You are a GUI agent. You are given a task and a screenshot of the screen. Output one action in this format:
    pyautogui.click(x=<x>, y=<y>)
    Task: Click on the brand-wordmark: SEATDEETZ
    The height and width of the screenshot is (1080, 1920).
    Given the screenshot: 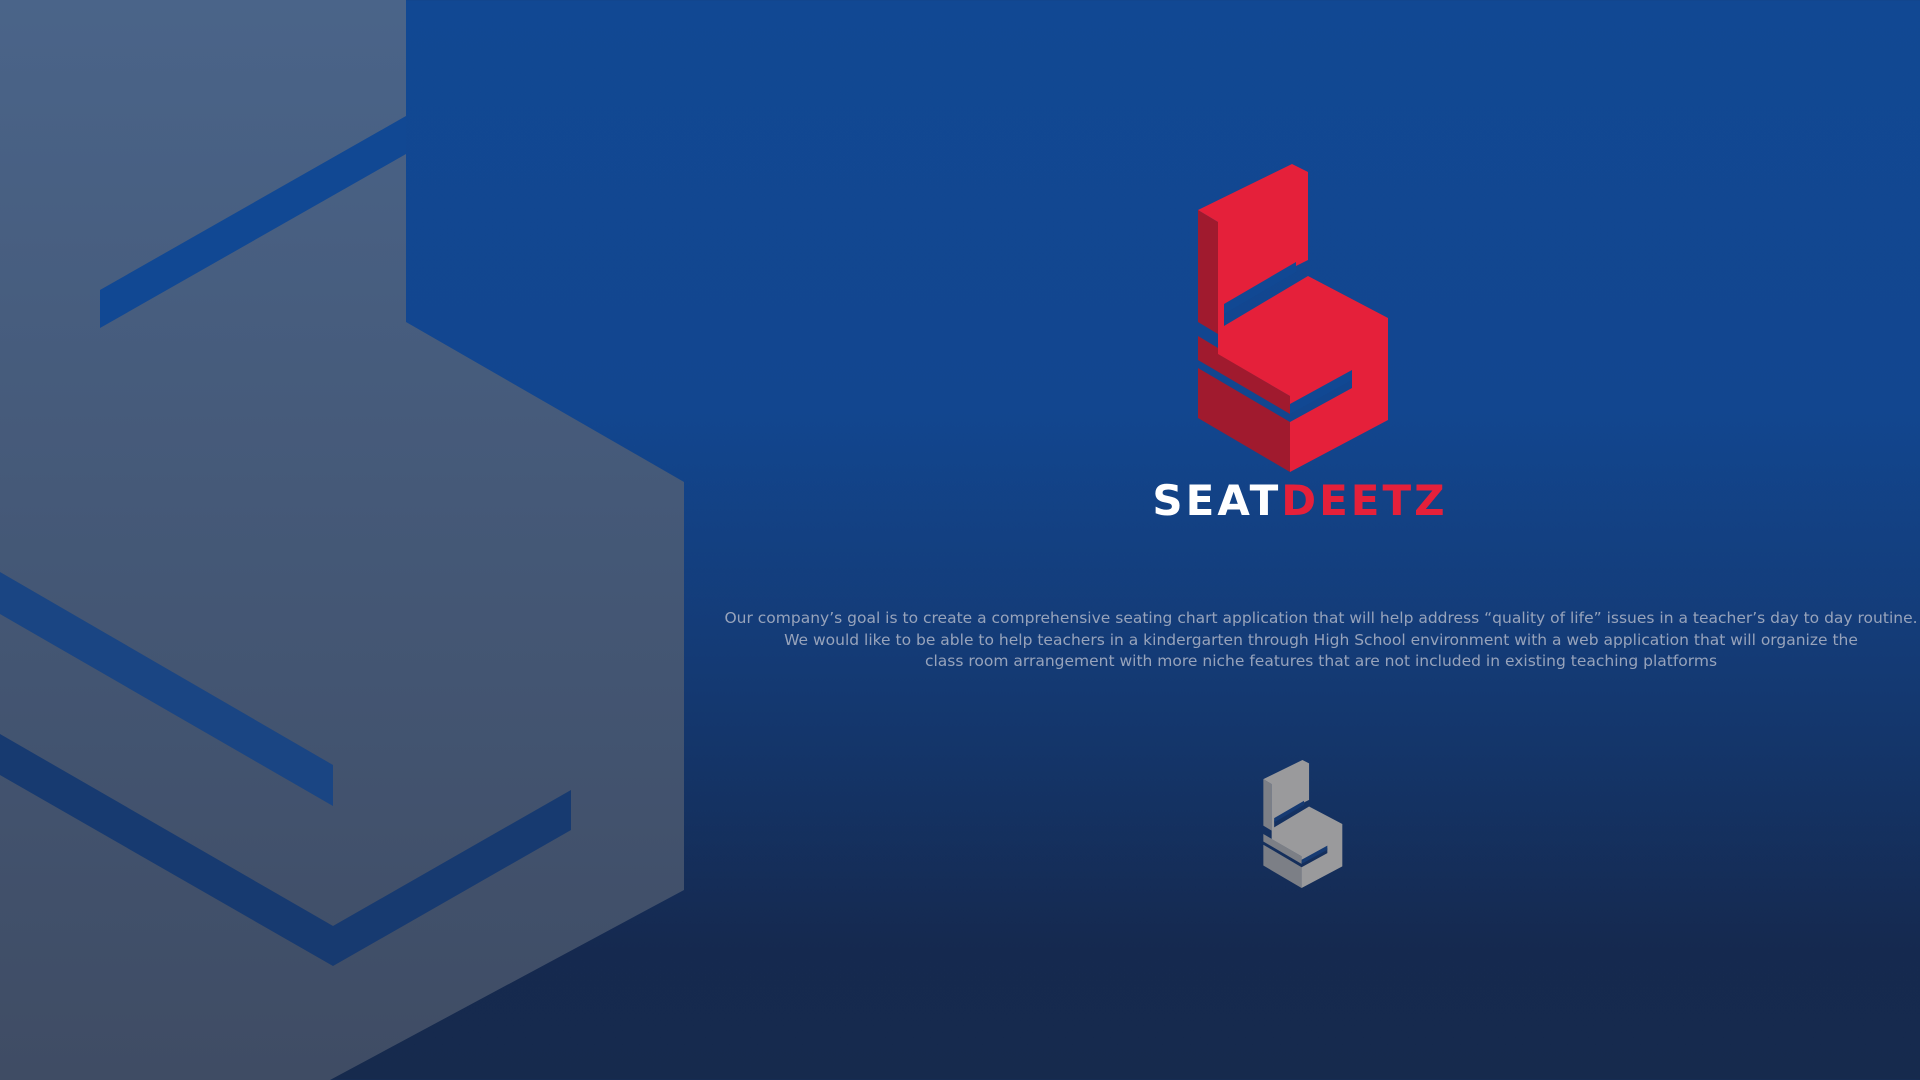 What is the action you would take?
    pyautogui.click(x=1300, y=501)
    